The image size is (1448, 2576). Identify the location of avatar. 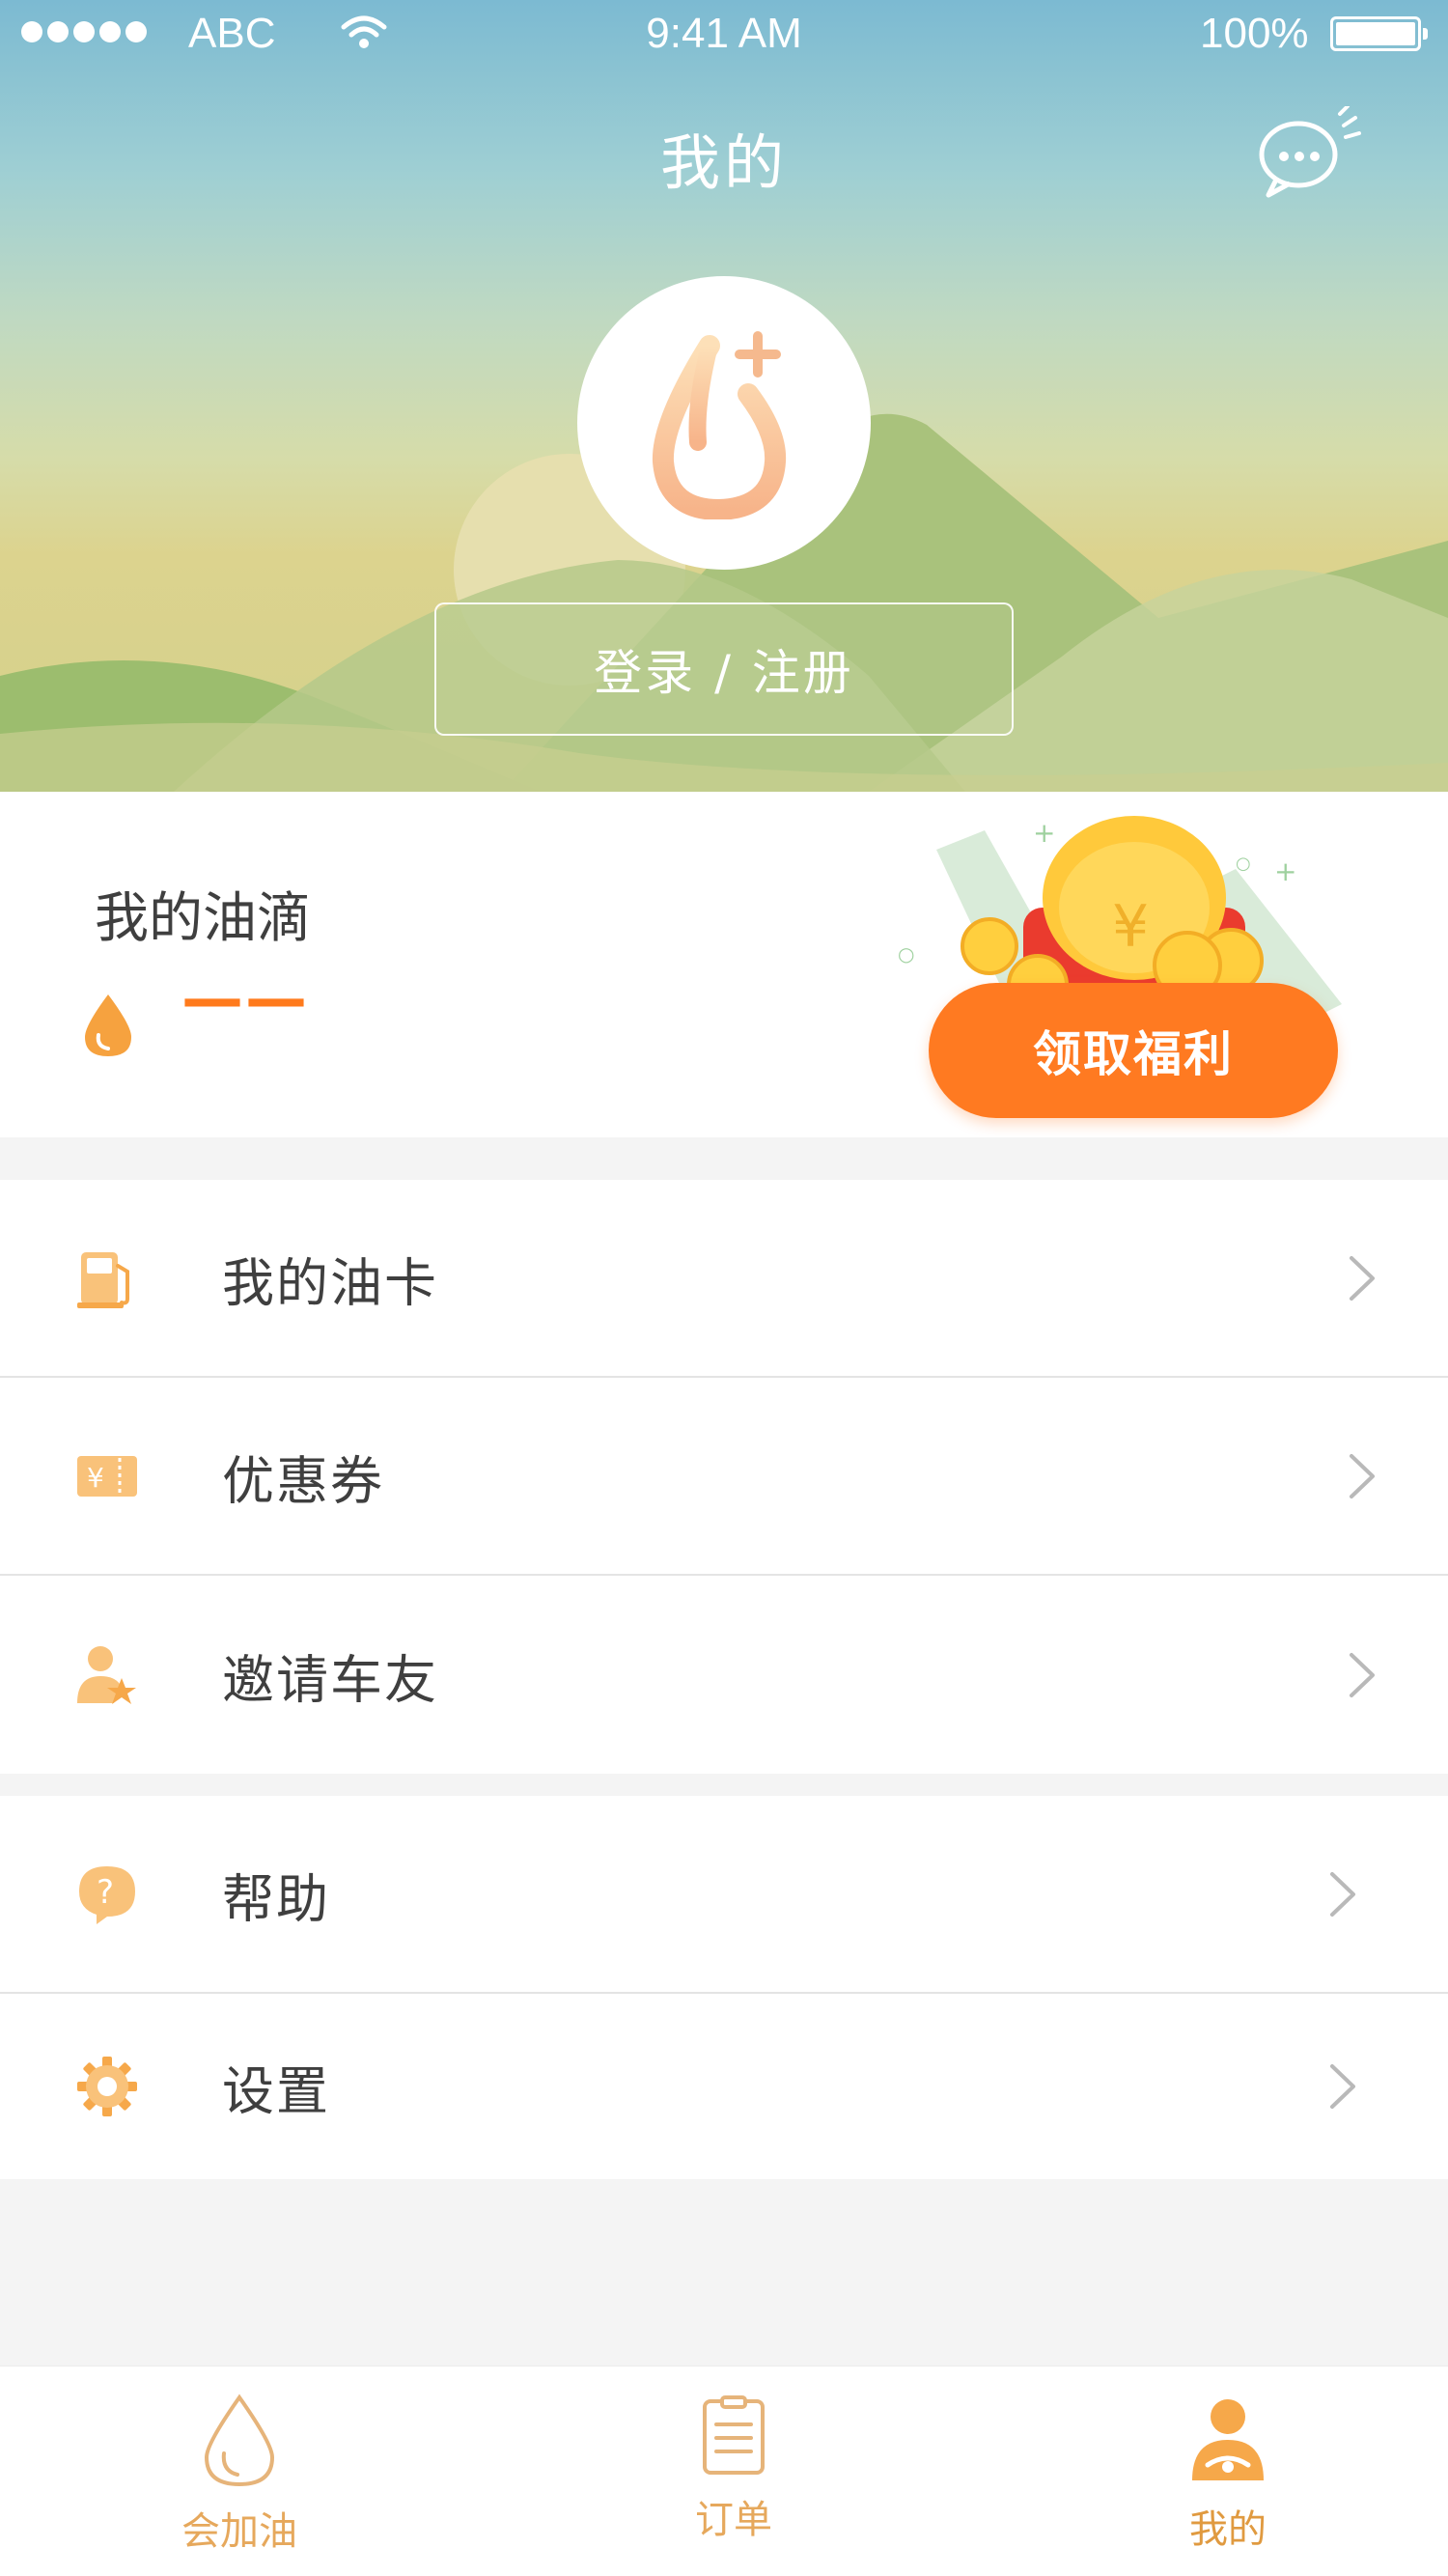
(724, 423).